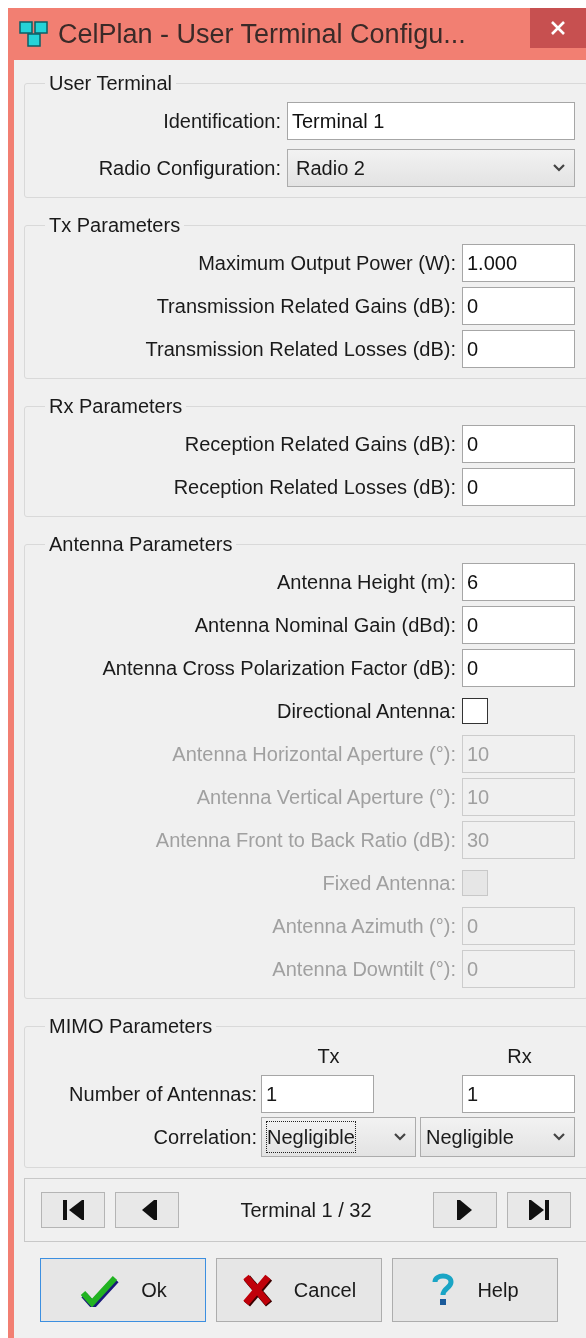  Describe the element at coordinates (131, 1026) in the screenshot. I see `group-title: MIMO Parameters` at that location.